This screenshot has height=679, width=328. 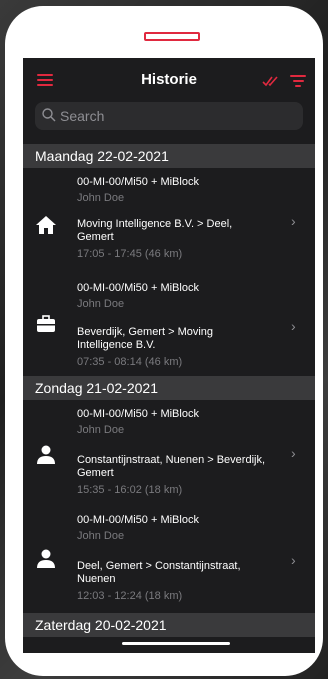 I want to click on day-header: Zondag 21-02-2021, so click(x=169, y=388).